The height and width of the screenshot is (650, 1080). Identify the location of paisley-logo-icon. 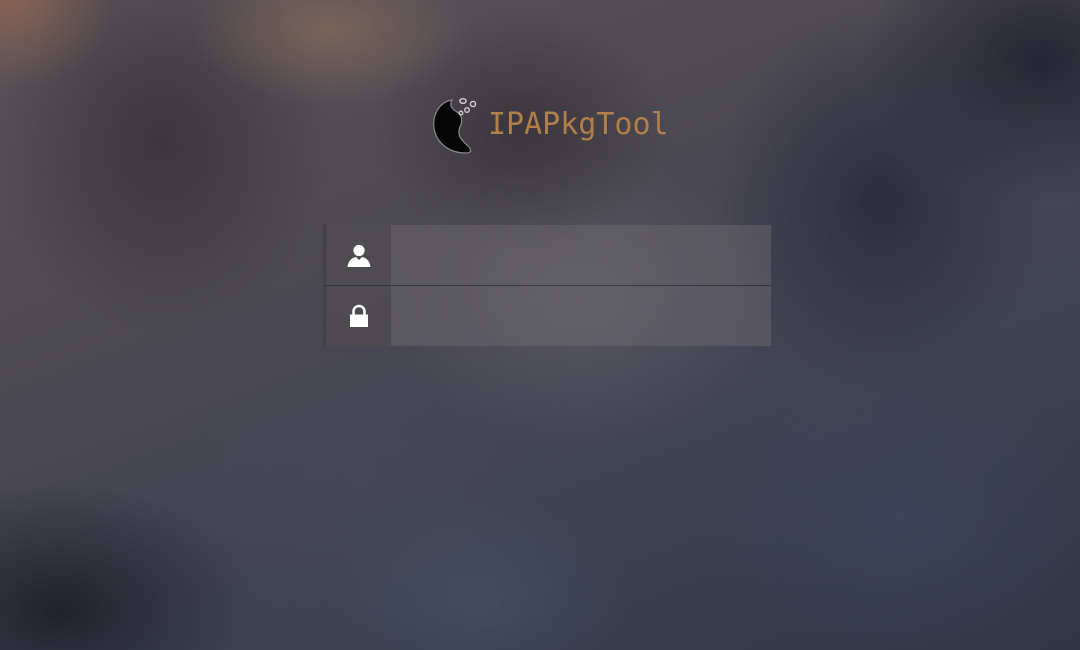
(455, 126).